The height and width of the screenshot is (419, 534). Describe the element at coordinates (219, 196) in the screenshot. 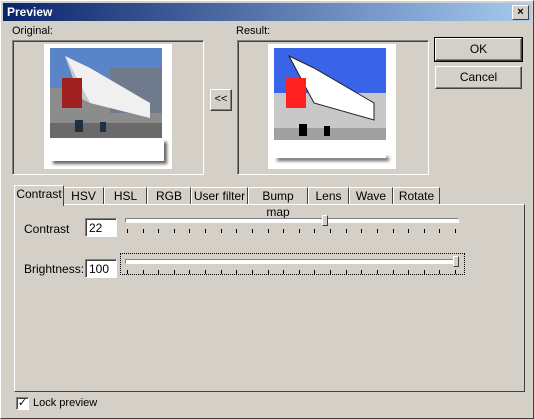

I see `tab-user-filter: User filter` at that location.